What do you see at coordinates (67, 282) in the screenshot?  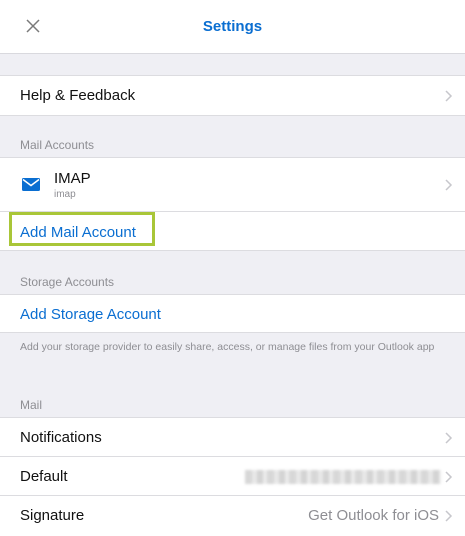 I see `storage-accounts-section-label: Storage Accounts` at bounding box center [67, 282].